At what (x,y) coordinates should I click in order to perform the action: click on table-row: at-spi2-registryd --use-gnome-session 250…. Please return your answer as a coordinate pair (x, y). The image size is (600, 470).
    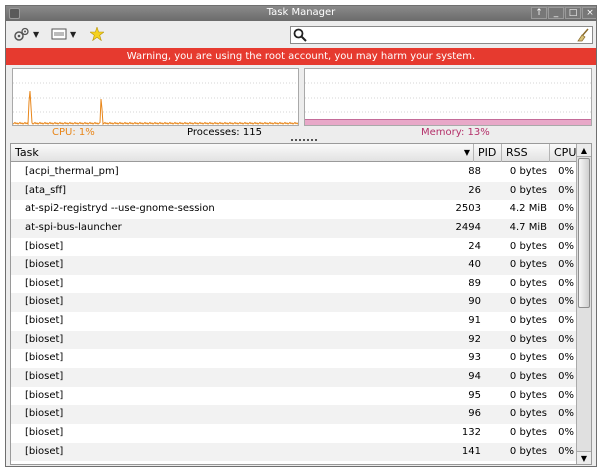
    Looking at the image, I should click on (294, 209).